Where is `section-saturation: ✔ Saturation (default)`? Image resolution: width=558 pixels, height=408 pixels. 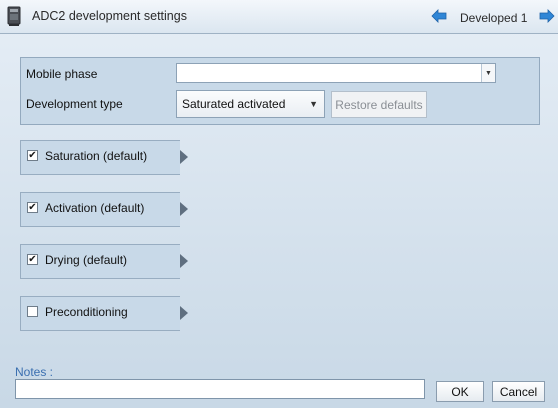
section-saturation: ✔ Saturation (default) is located at coordinates (104, 157).